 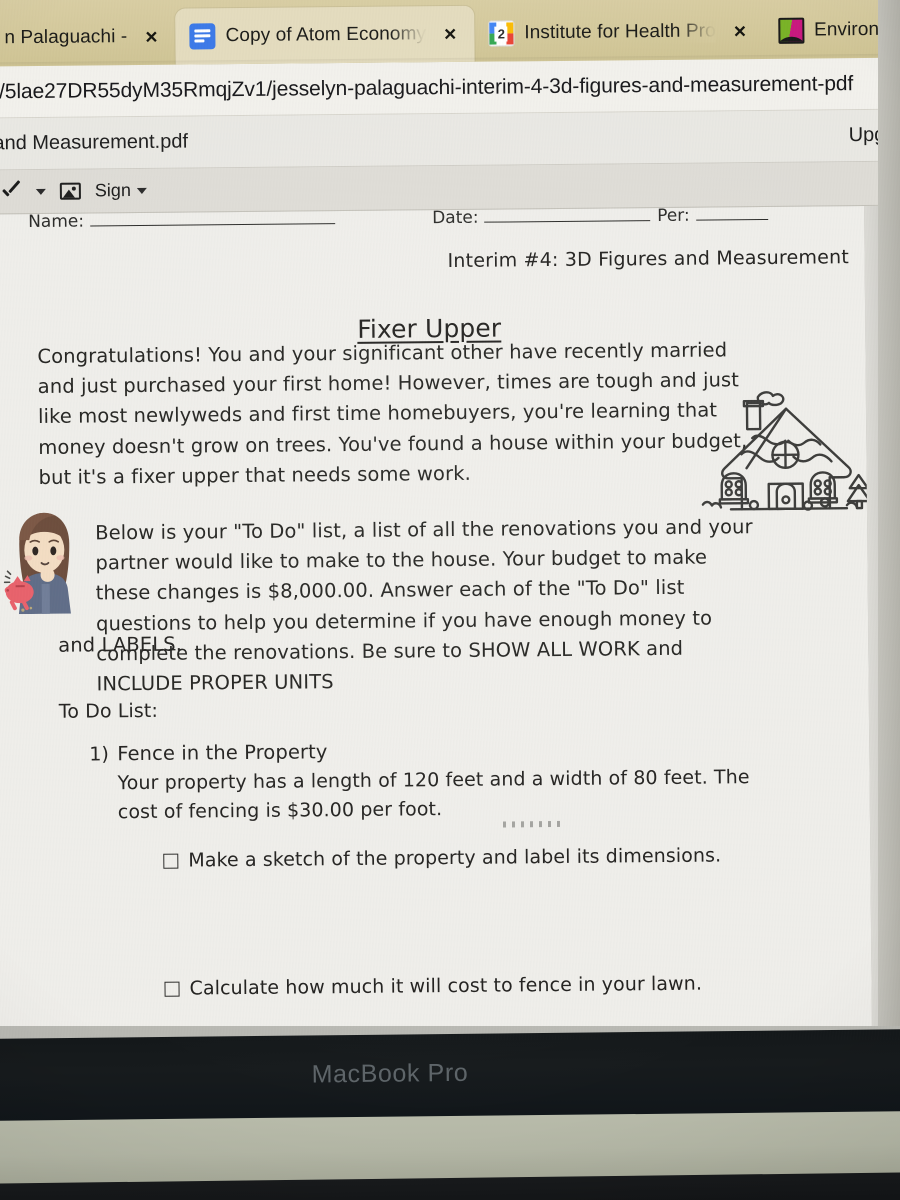 I want to click on laptop-bezel: MacBook Pro, so click(x=450, y=1075).